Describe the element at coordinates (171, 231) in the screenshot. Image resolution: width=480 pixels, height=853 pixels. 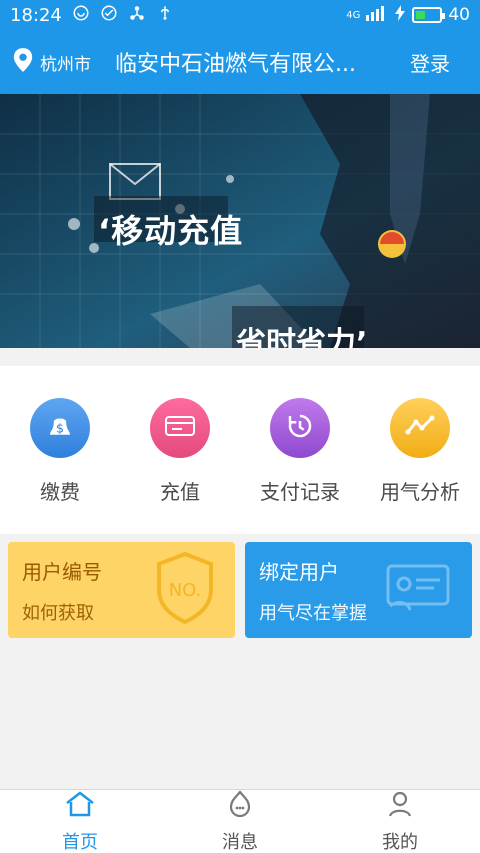
I see `banner-text-line1: ‘移动充值` at that location.